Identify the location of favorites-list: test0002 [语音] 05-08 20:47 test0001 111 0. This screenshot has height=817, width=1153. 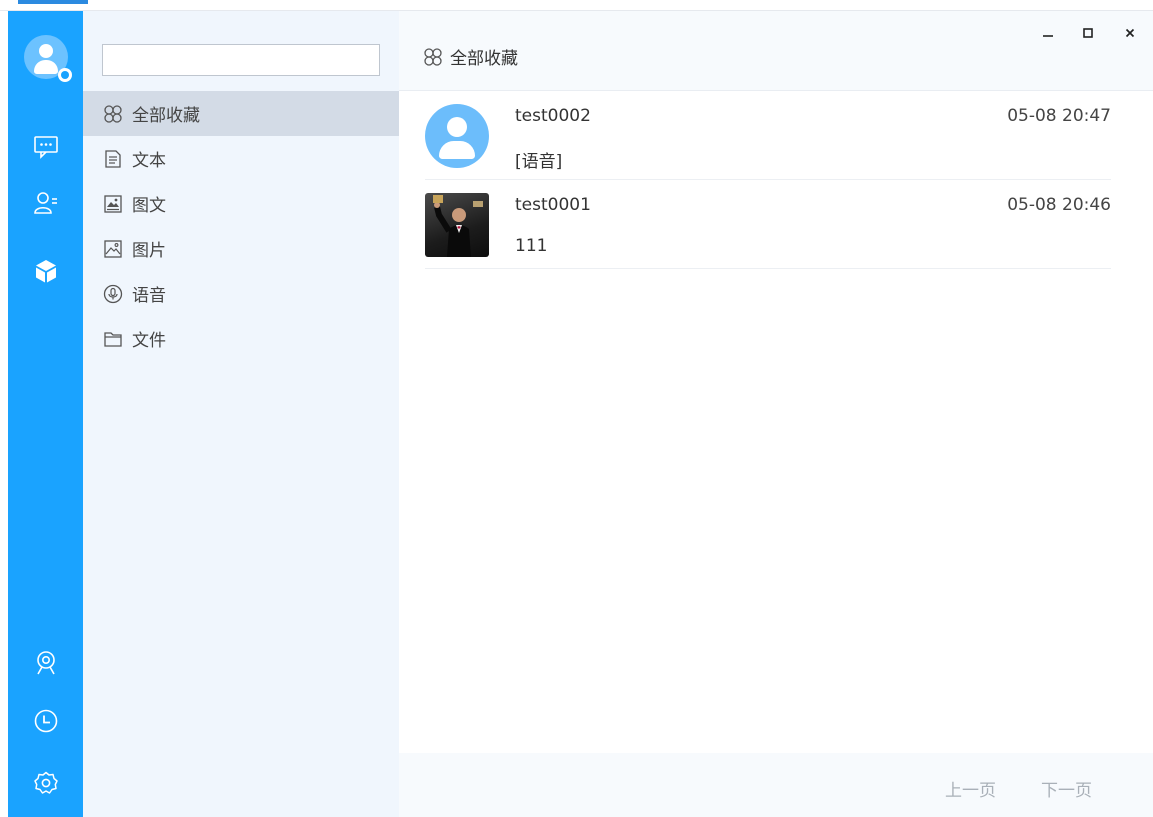
(768, 180).